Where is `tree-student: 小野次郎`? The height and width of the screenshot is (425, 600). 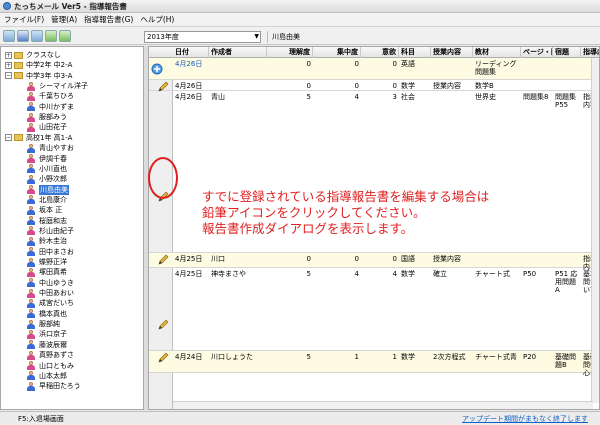
tree-student: 小野次郎 is located at coordinates (47, 179).